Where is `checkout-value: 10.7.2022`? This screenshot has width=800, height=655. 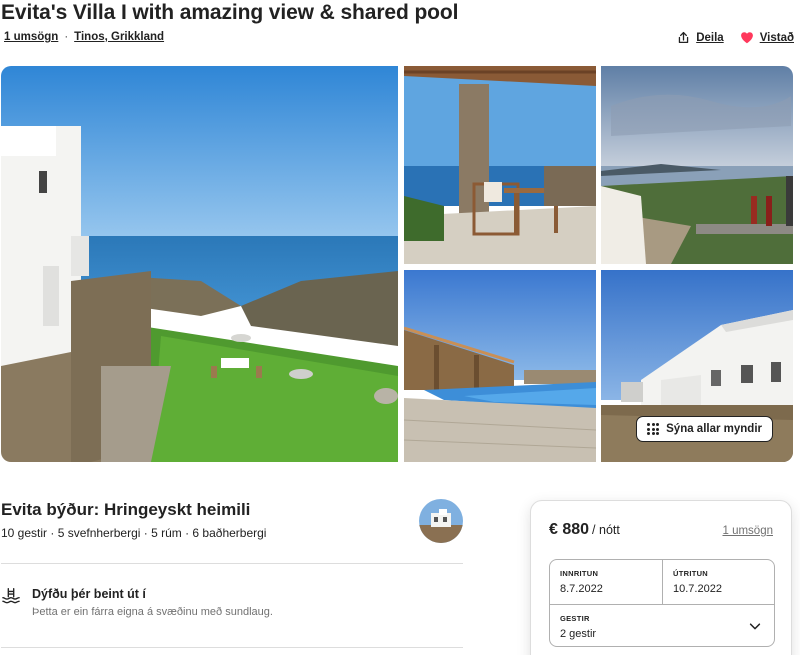
checkout-value: 10.7.2022 is located at coordinates (697, 589).